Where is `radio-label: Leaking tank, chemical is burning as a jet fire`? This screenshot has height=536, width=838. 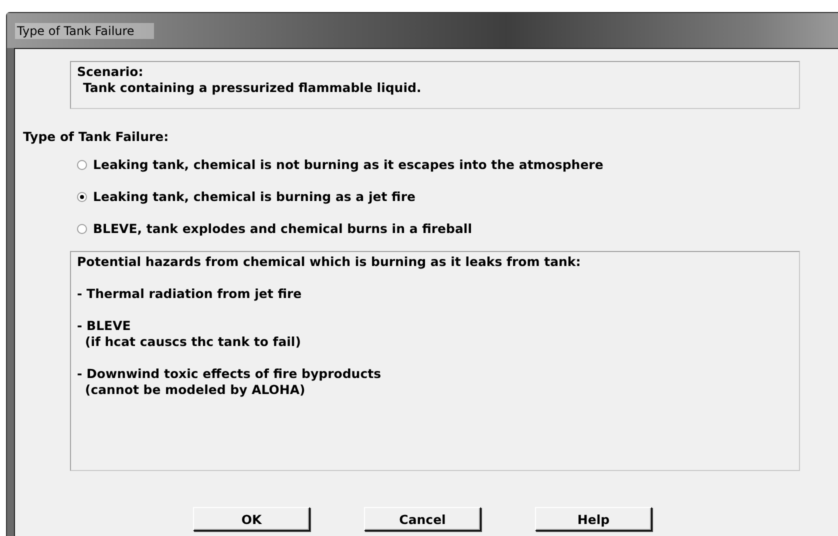 radio-label: Leaking tank, chemical is burning as a jet fire is located at coordinates (254, 197).